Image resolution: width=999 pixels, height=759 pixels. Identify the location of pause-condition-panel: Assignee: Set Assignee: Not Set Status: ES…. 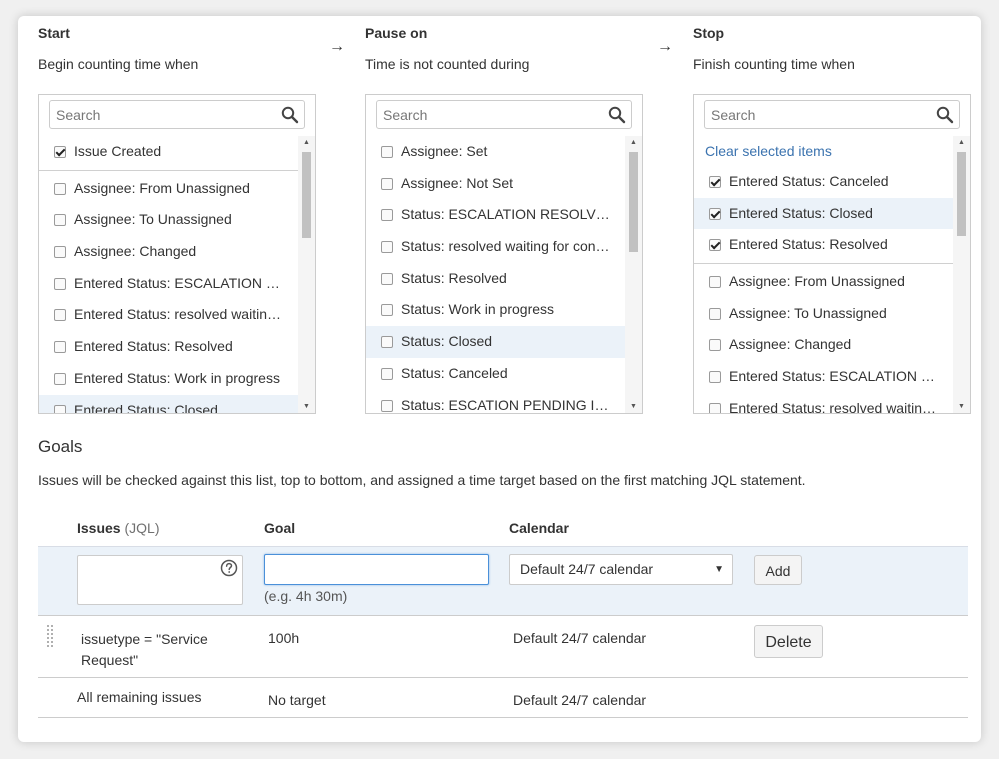
(504, 254).